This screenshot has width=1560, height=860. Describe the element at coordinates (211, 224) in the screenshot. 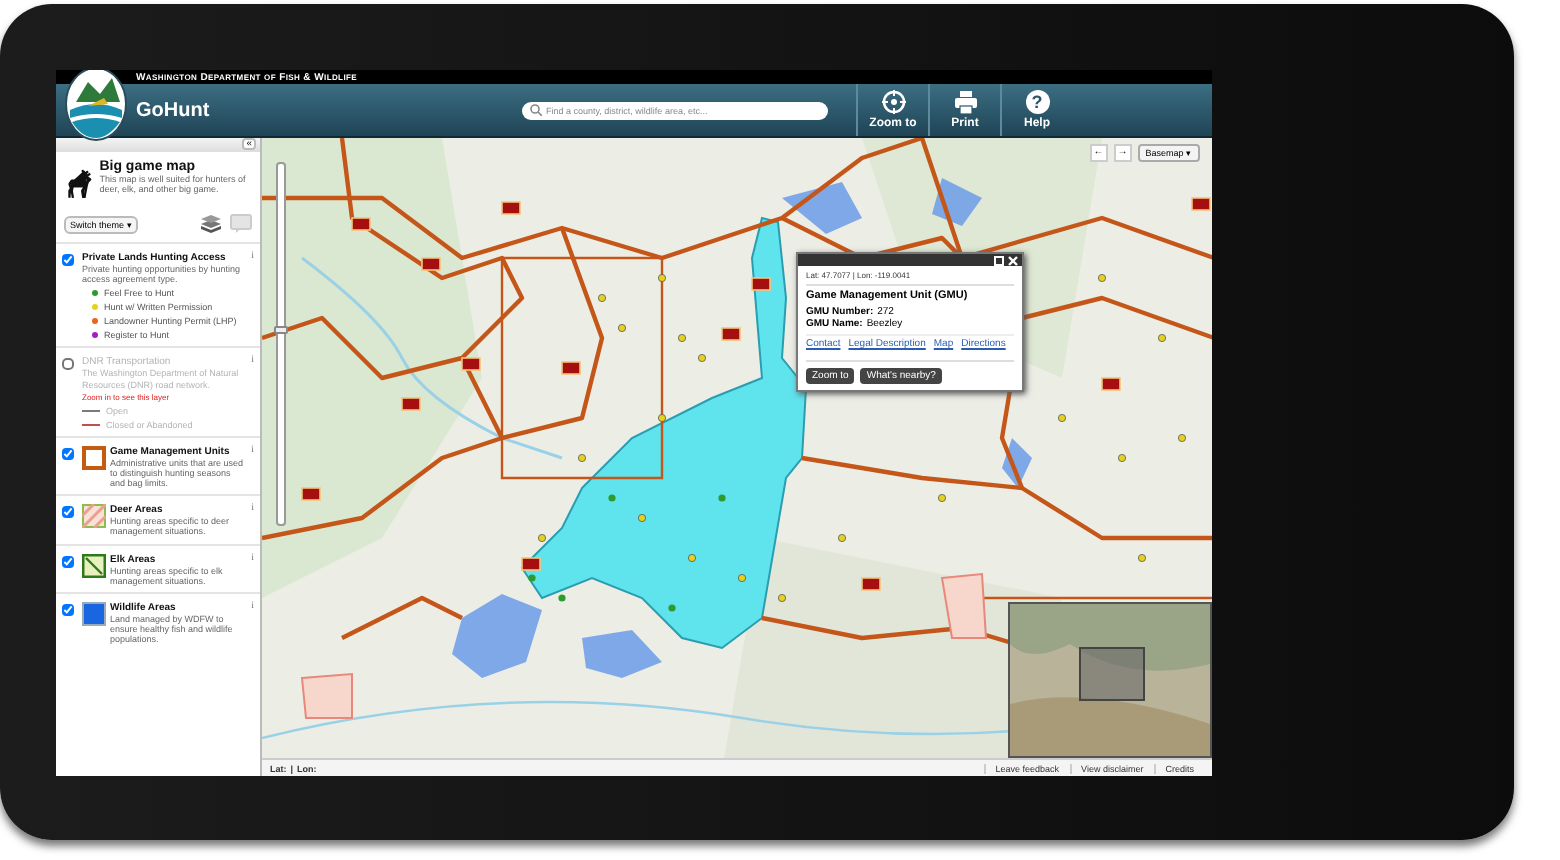

I see `layers-icon` at that location.